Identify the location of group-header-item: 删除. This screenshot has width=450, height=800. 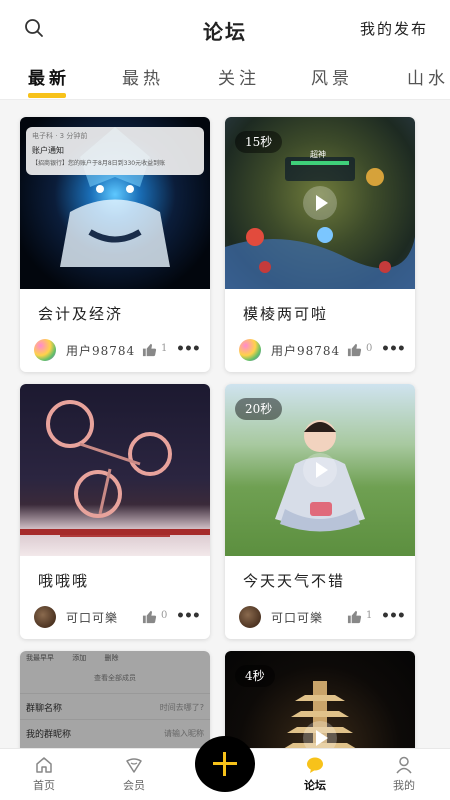
(111, 658).